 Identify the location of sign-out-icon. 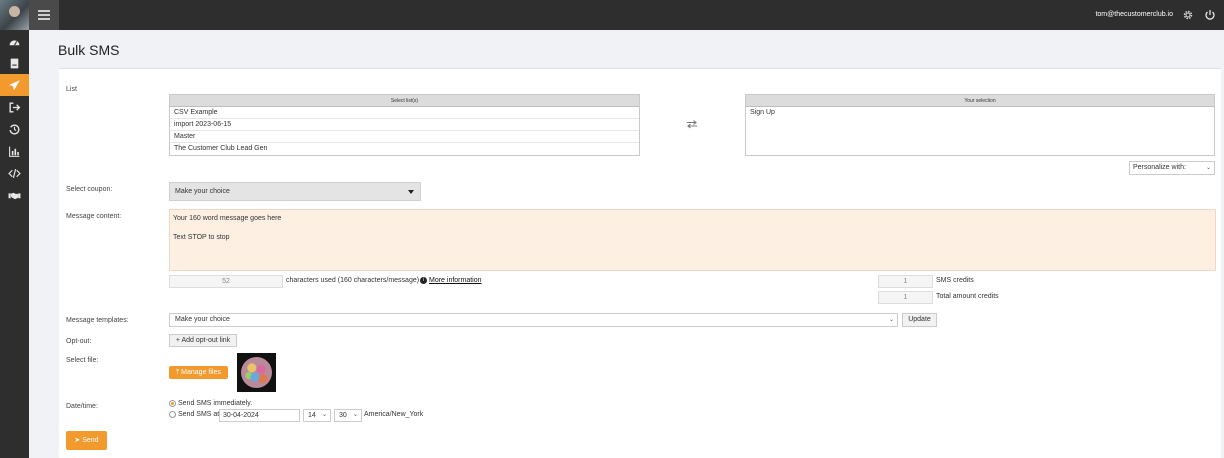
(15, 107).